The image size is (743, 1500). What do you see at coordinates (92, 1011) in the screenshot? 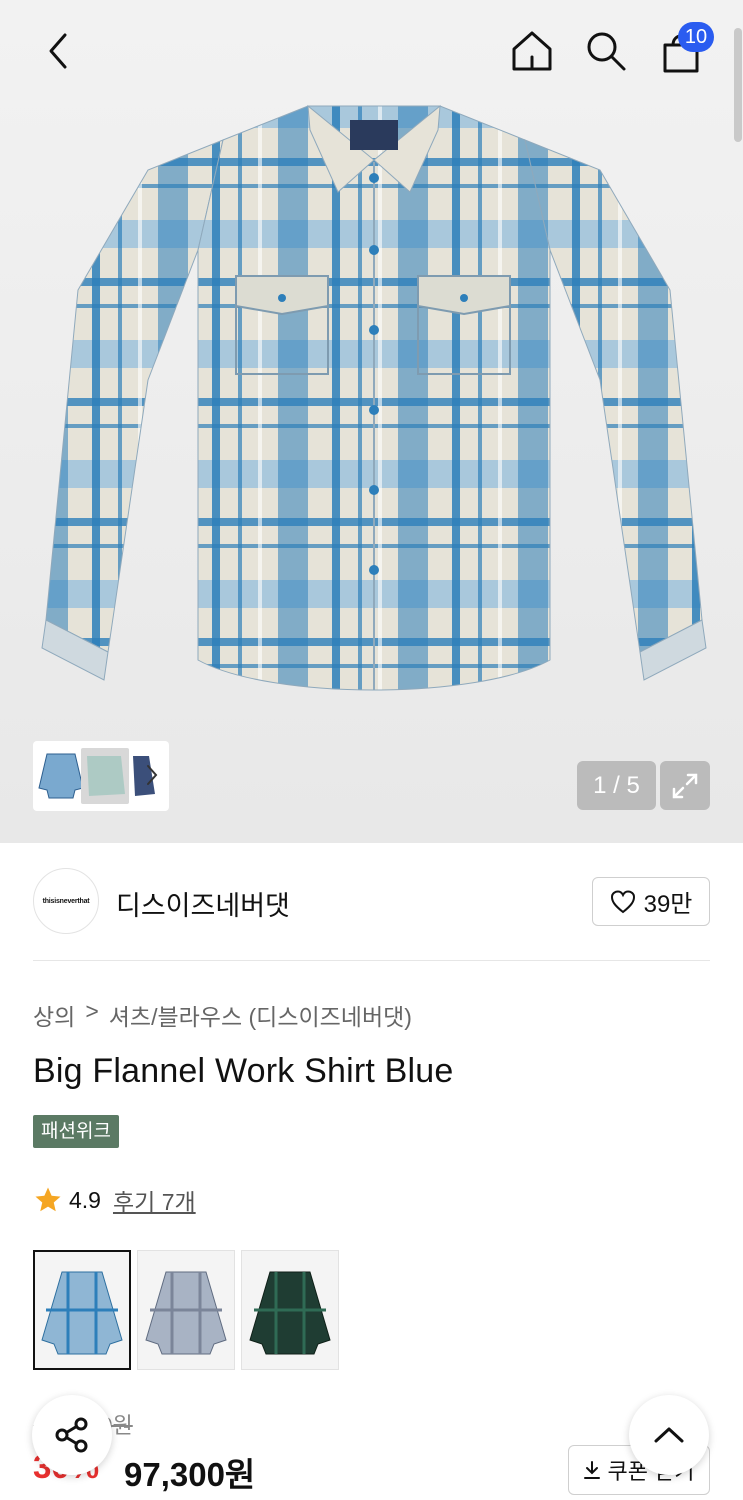
I see `chevron-right-icon: >` at bounding box center [92, 1011].